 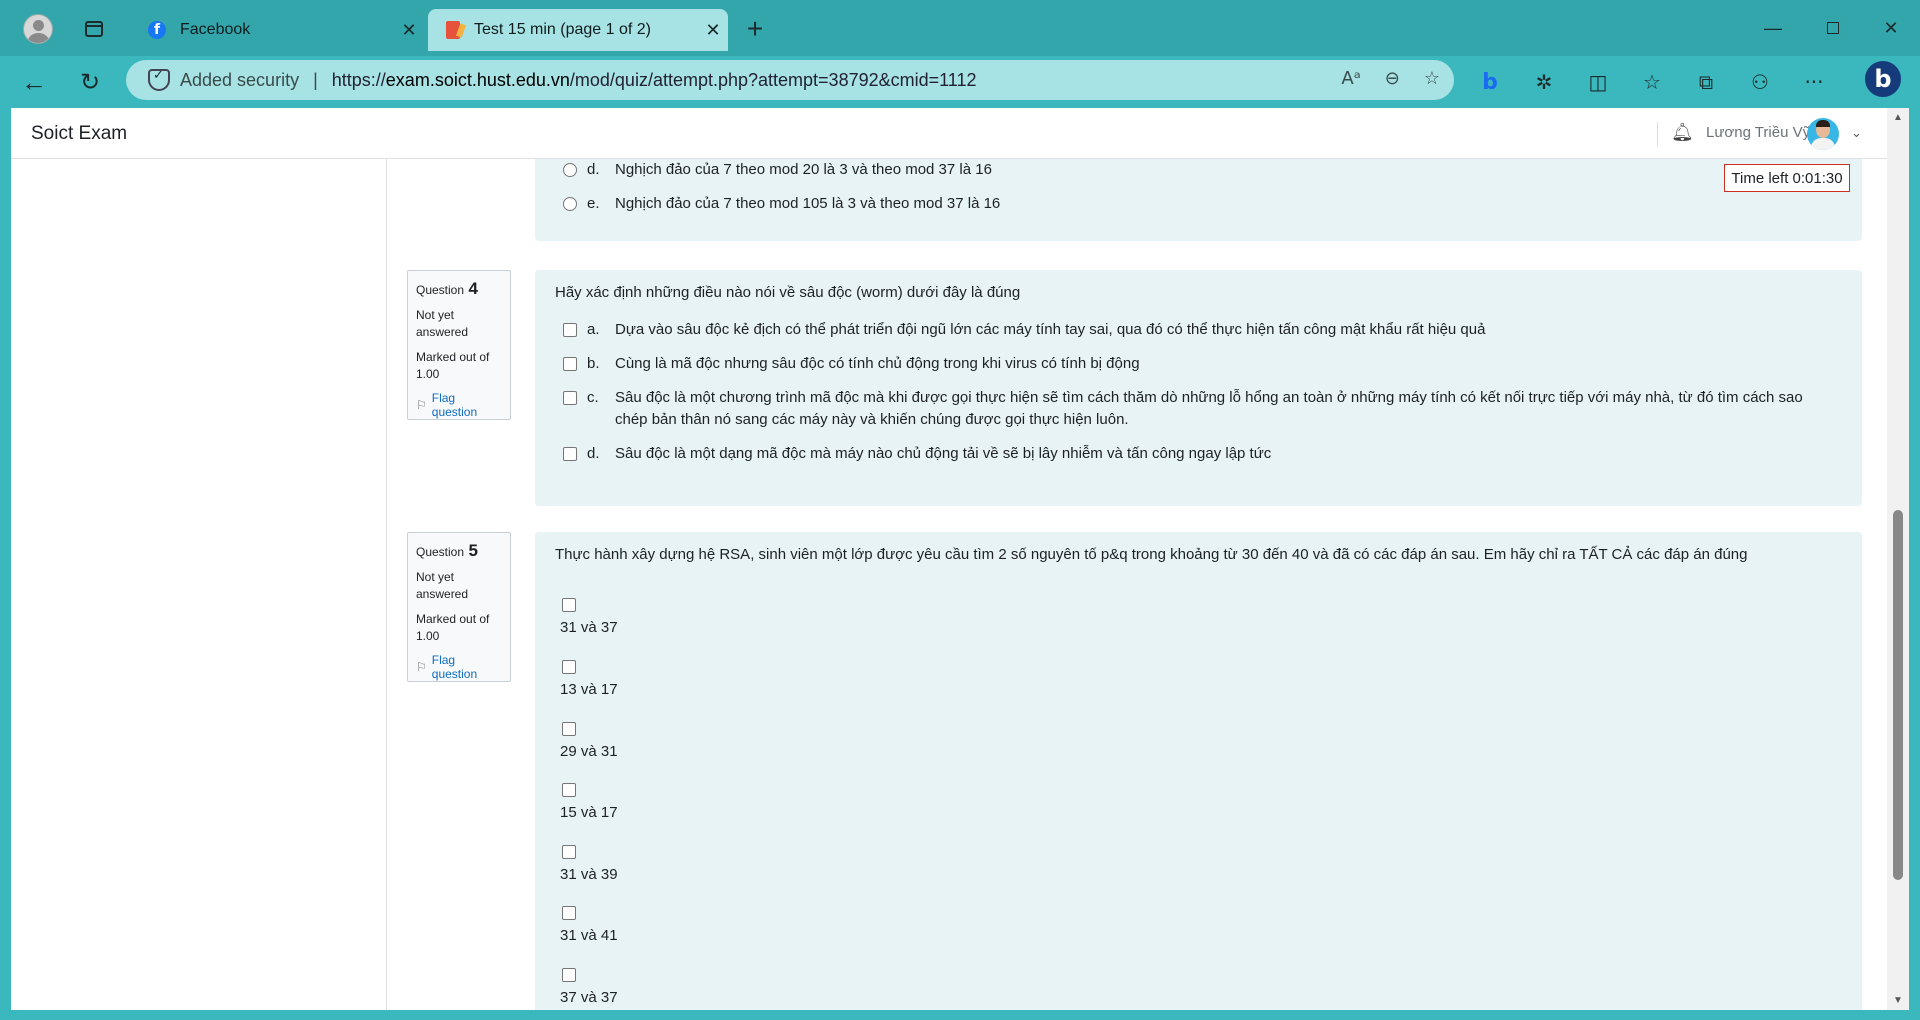 I want to click on avatar, so click(x=1823, y=134).